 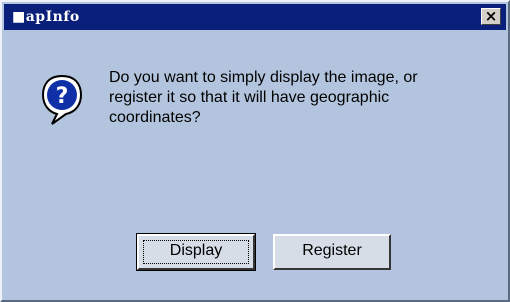 I want to click on display-button-label: Display, so click(x=196, y=250).